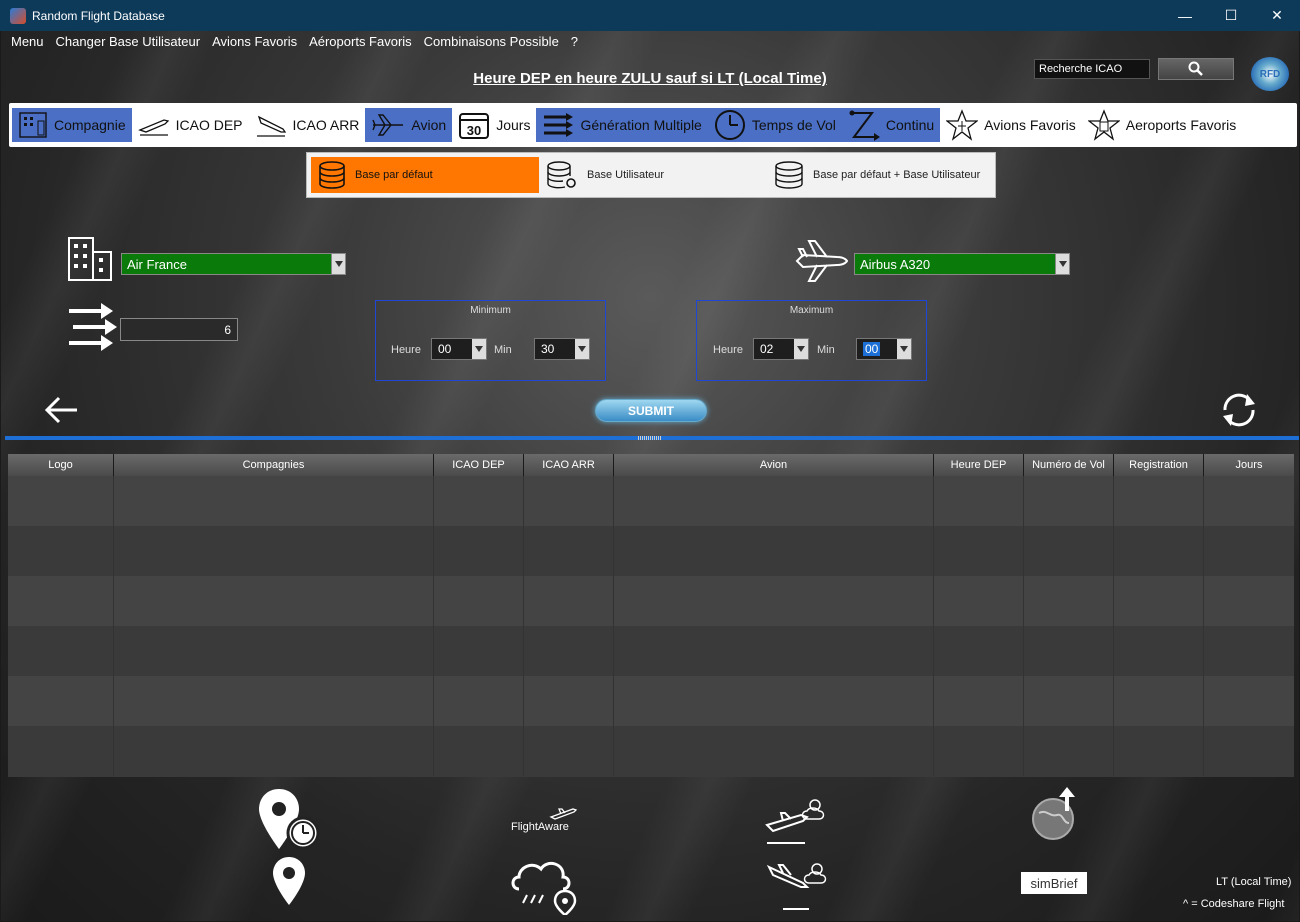 Image resolution: width=1300 pixels, height=922 pixels. What do you see at coordinates (651, 410) in the screenshot?
I see `submit-button: SUBMIT` at bounding box center [651, 410].